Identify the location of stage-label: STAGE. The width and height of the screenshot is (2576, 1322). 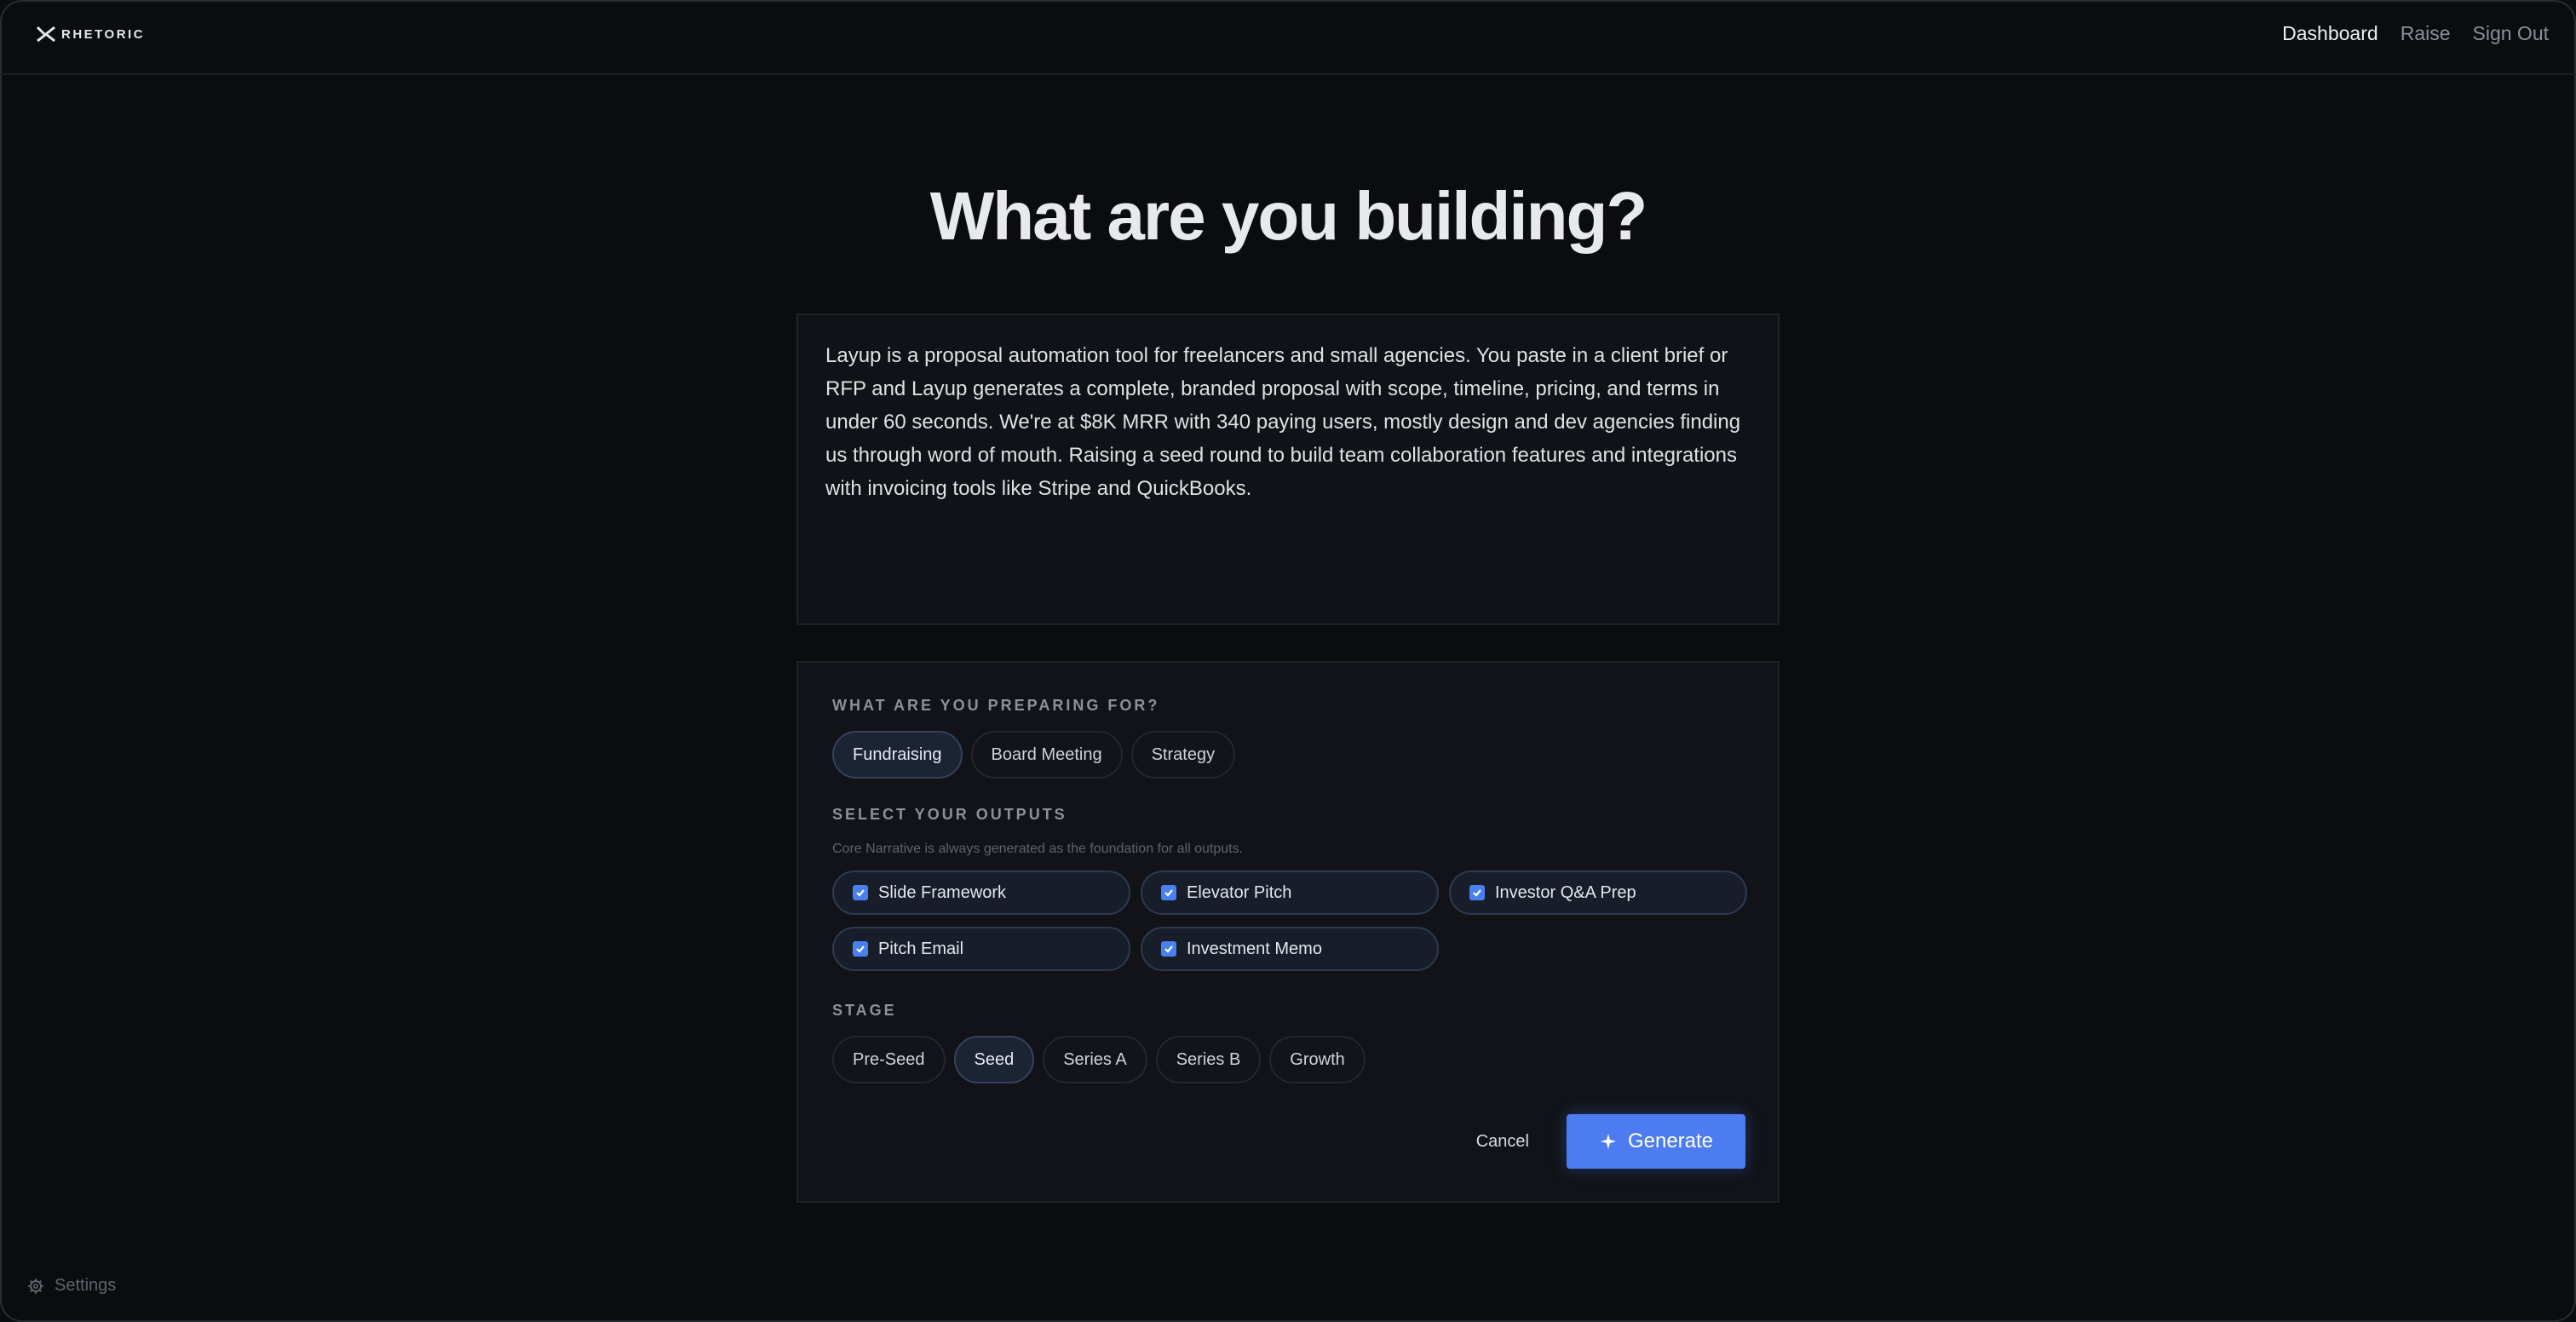
(865, 1010).